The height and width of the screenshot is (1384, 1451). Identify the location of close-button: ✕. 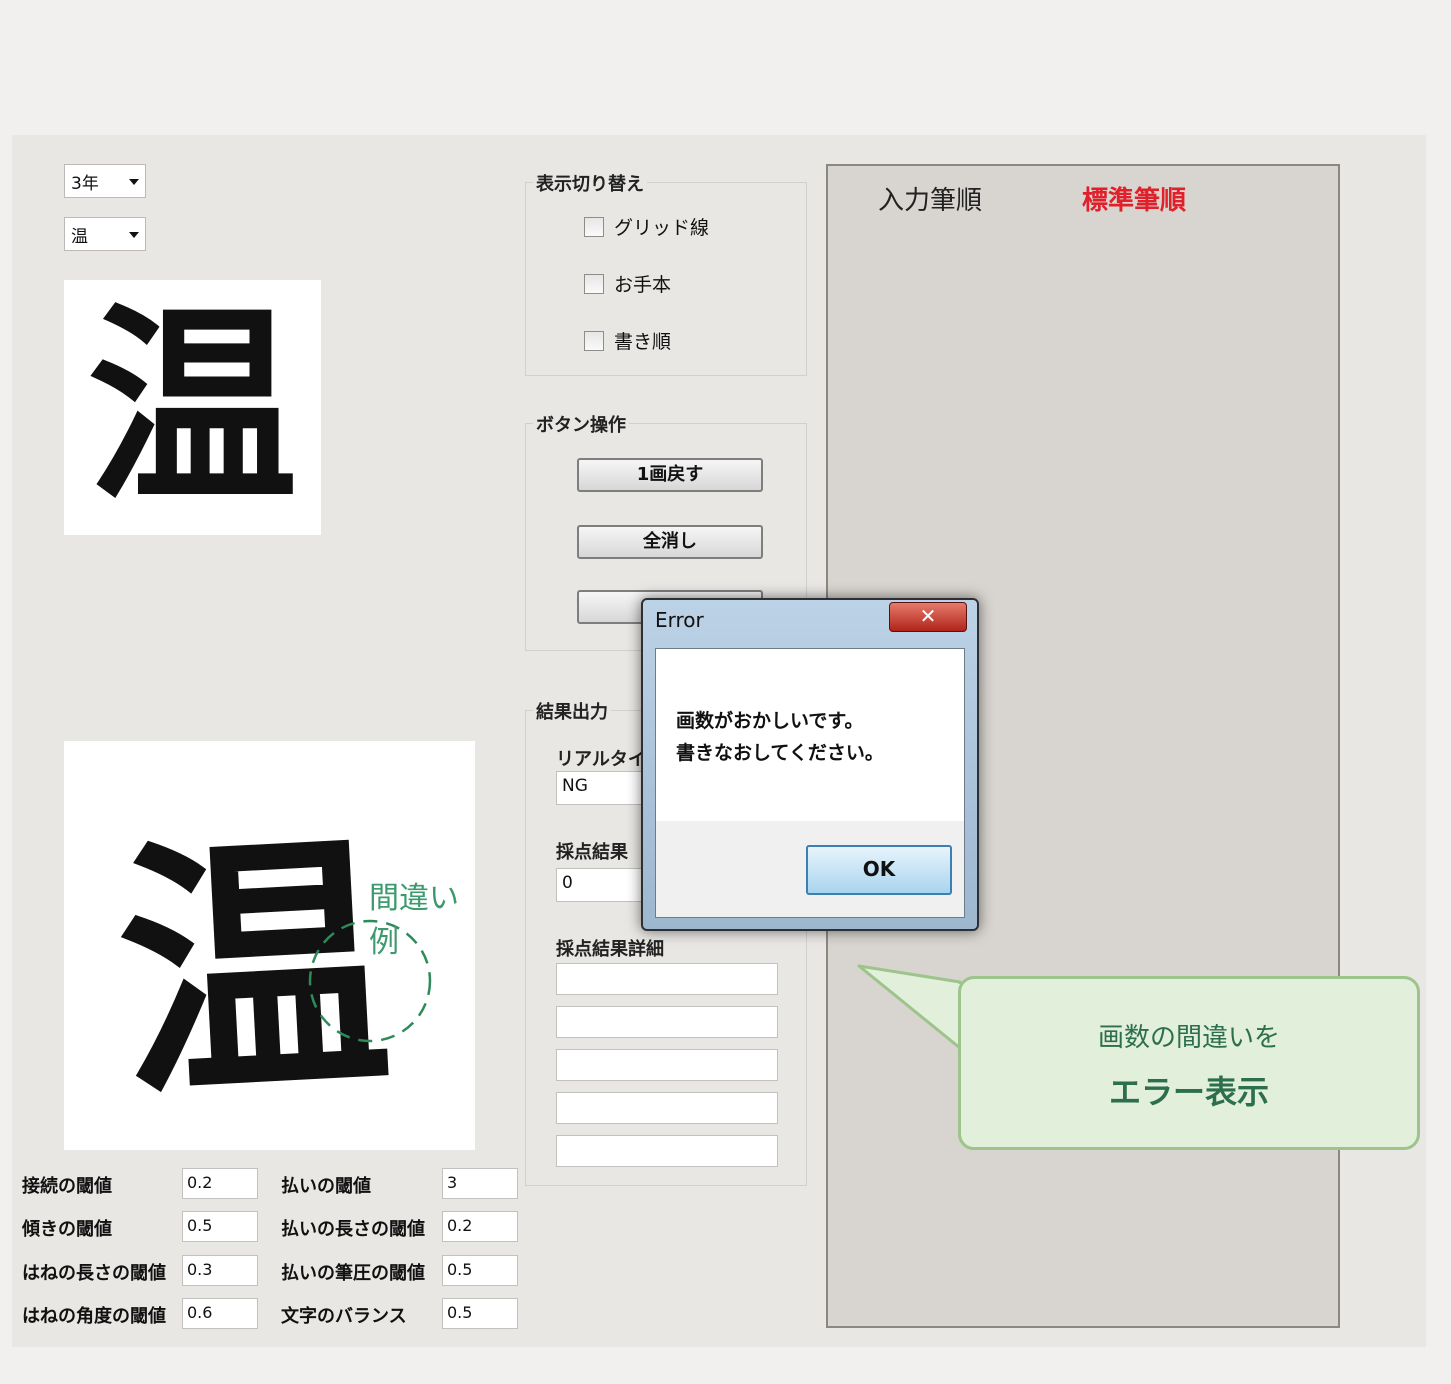
(928, 617).